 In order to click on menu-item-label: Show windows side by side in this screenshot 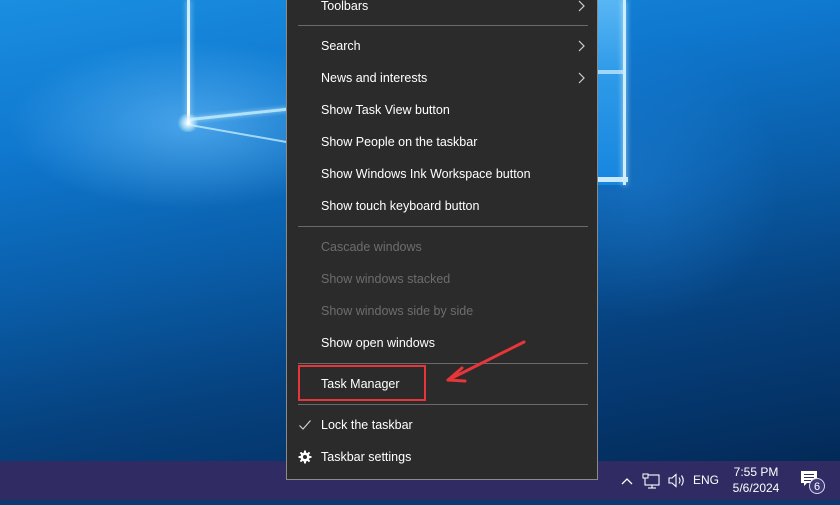, I will do `click(397, 311)`.